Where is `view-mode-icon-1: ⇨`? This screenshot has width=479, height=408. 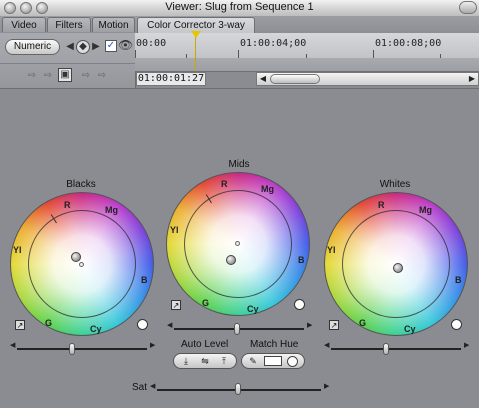
view-mode-icon-1: ⇨ is located at coordinates (32, 76).